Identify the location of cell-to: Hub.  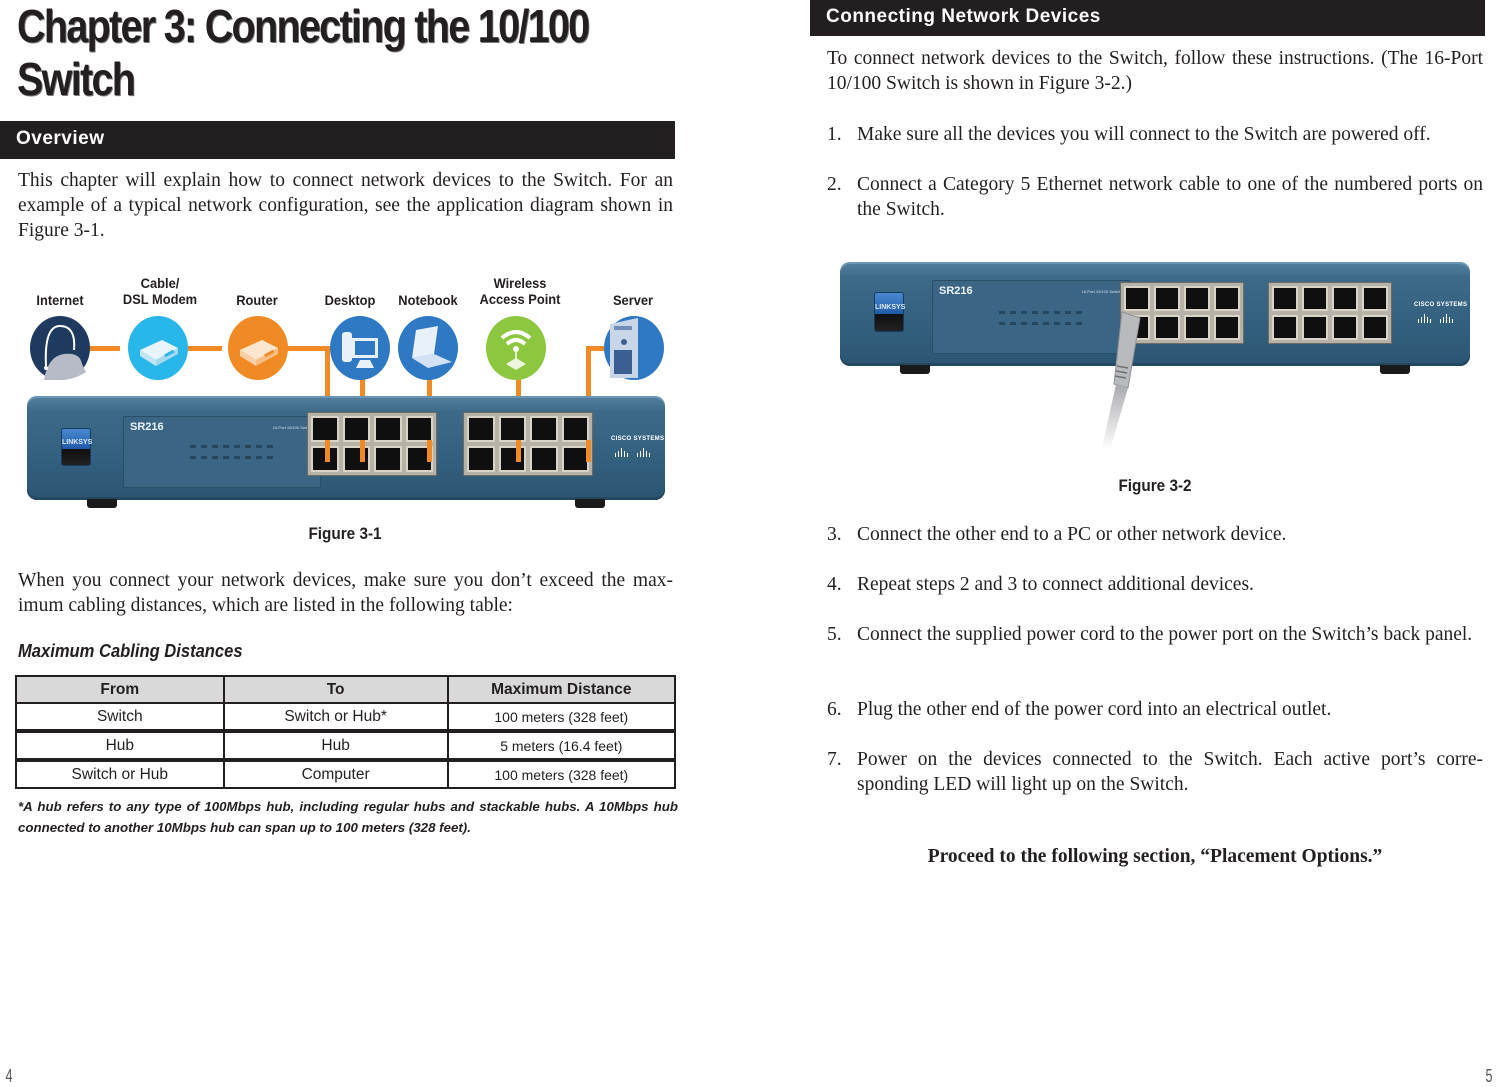
(335, 745).